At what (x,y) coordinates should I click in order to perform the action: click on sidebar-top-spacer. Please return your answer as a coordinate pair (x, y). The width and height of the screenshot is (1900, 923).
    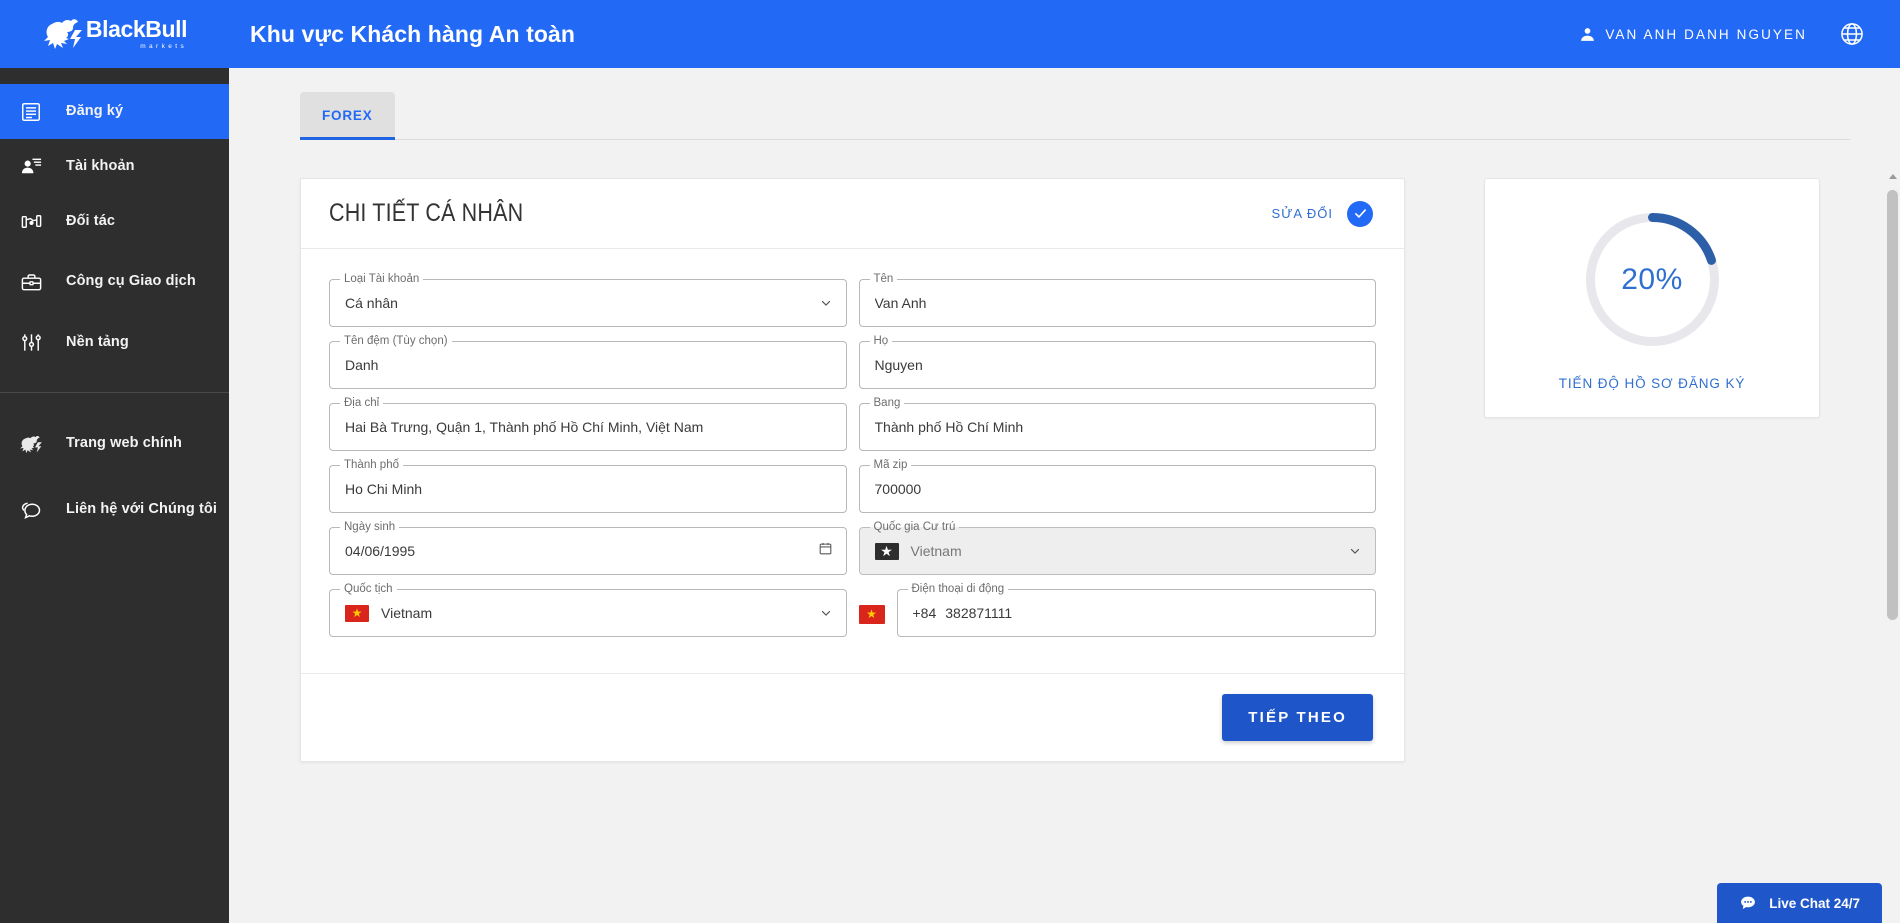
    Looking at the image, I should click on (114, 76).